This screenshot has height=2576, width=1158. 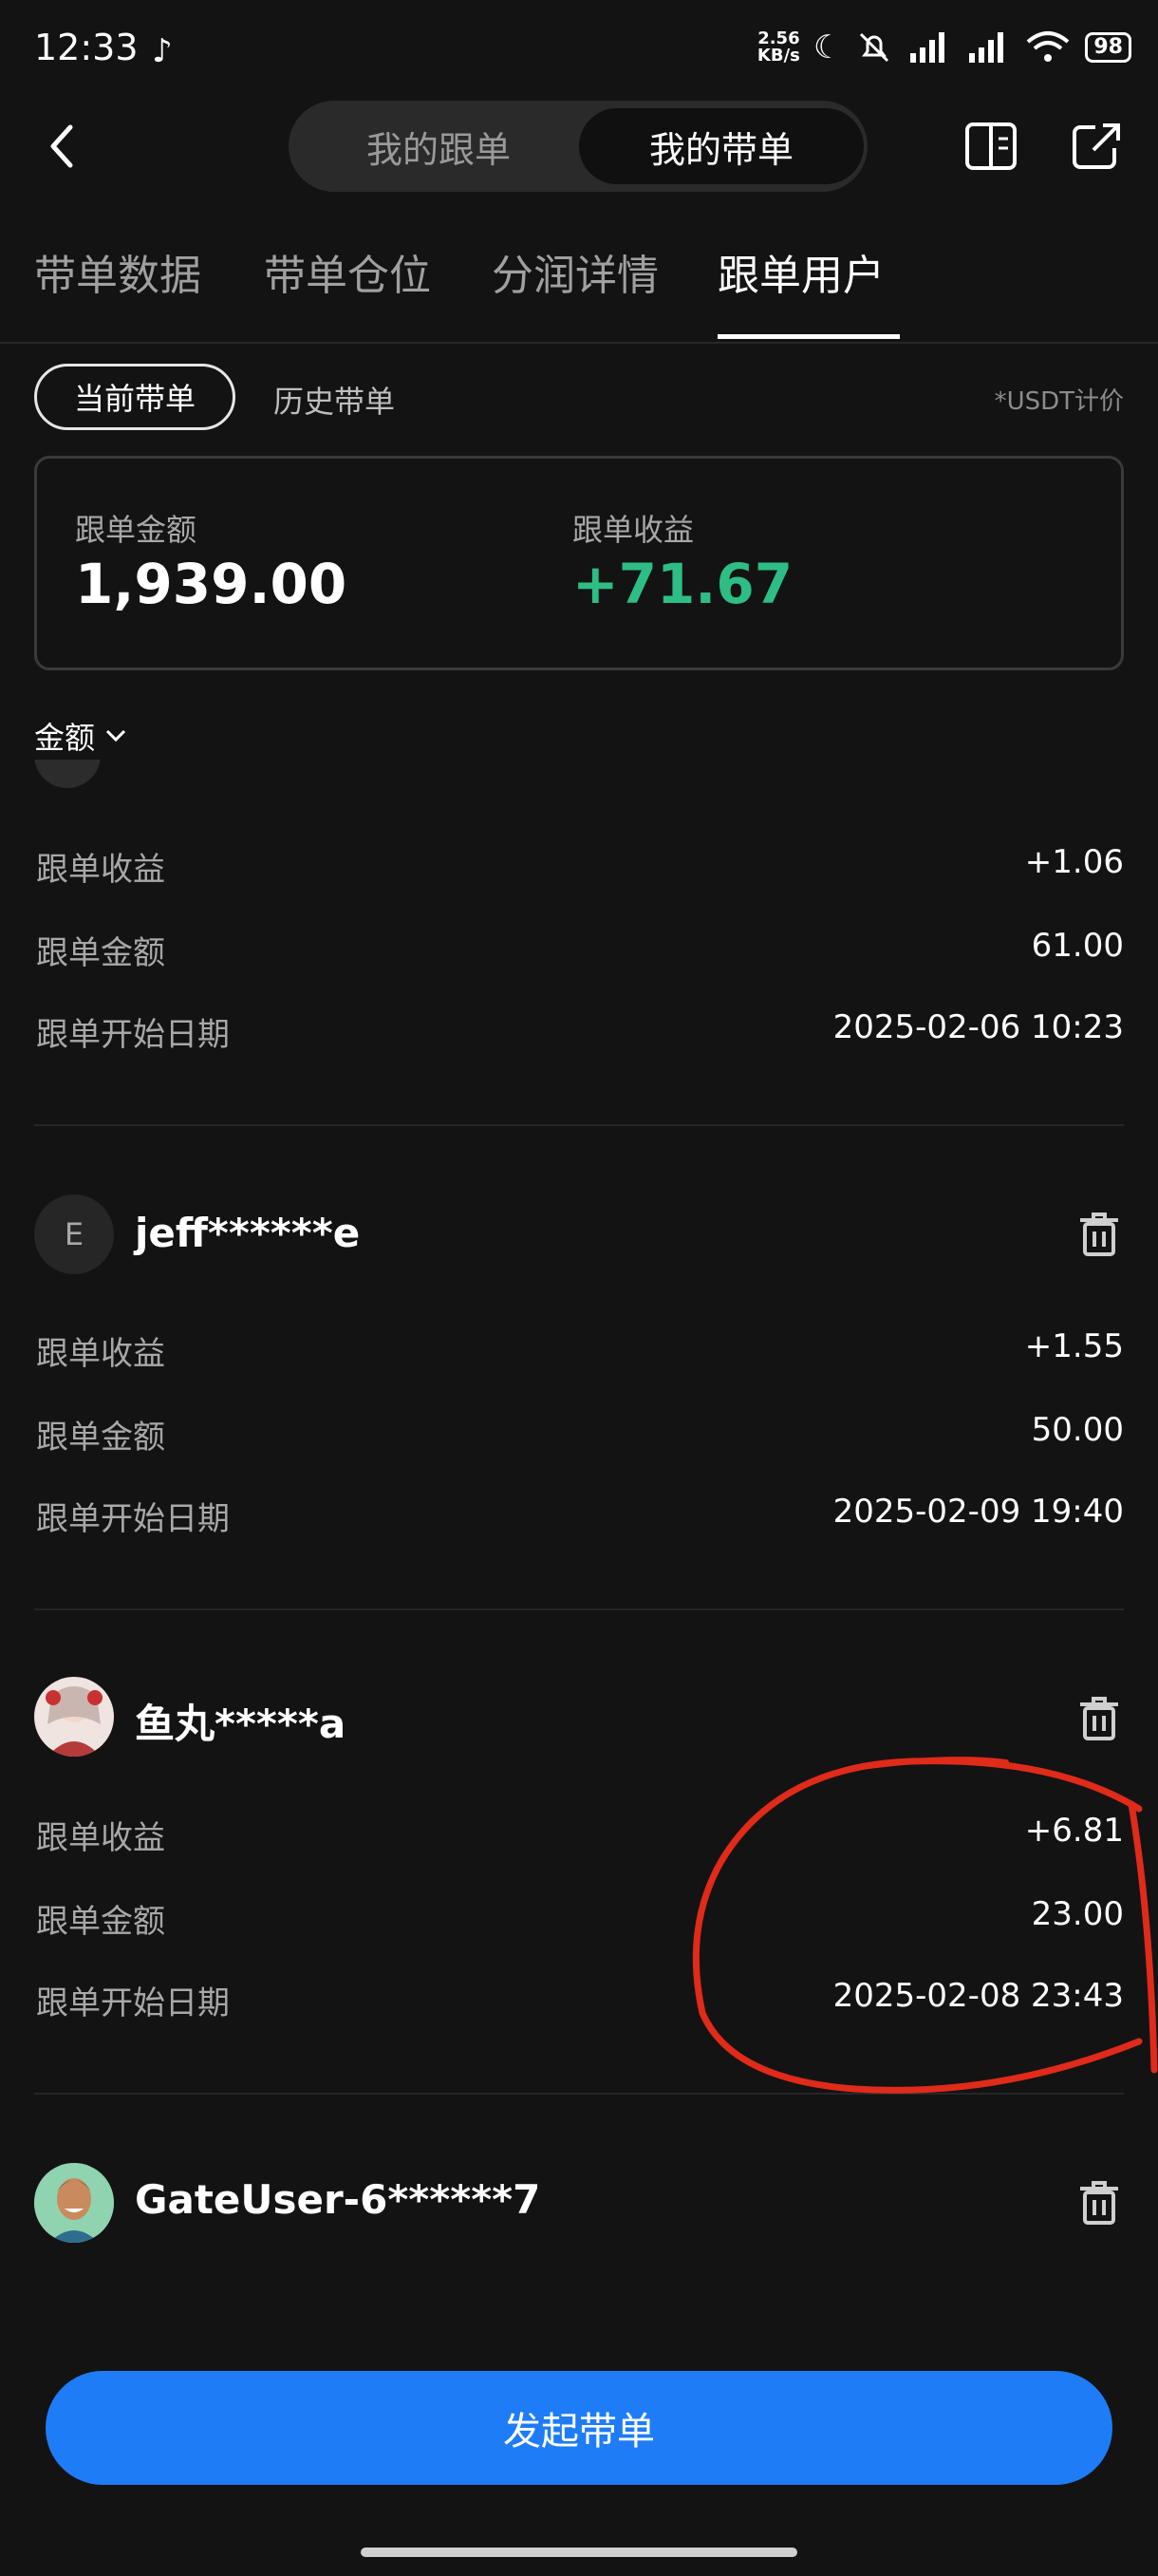 What do you see at coordinates (86, 47) in the screenshot?
I see `status-time: 12:33` at bounding box center [86, 47].